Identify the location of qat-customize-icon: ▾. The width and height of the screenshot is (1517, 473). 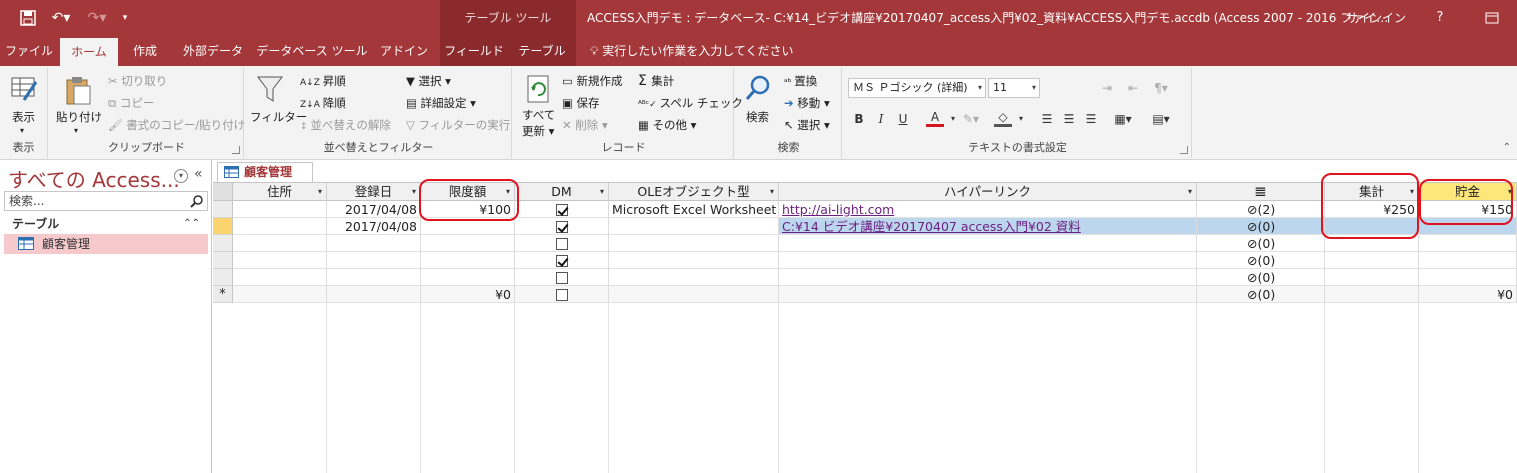
(125, 18).